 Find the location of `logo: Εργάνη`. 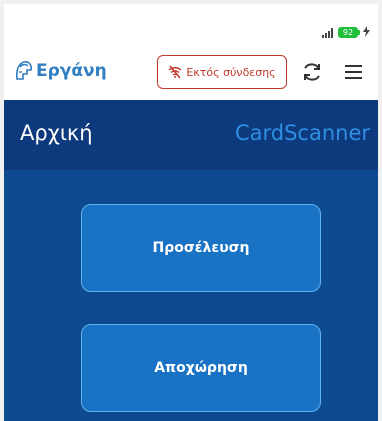

logo: Εργάνη is located at coordinates (60, 71).